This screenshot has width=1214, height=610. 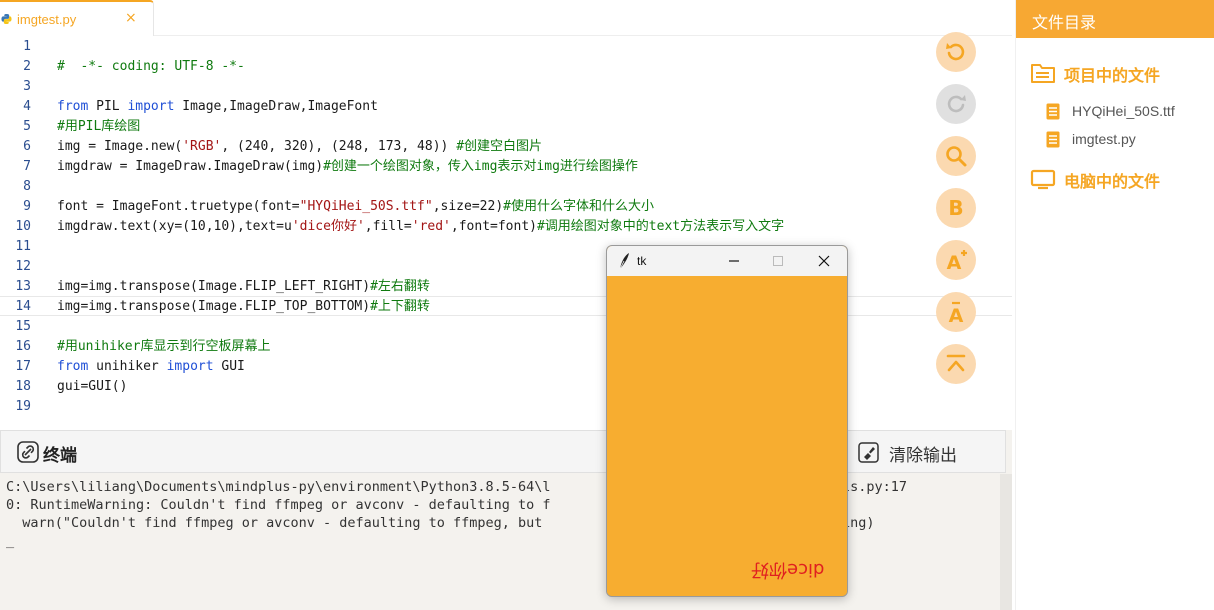 I want to click on line-number: 17, so click(x=23, y=366).